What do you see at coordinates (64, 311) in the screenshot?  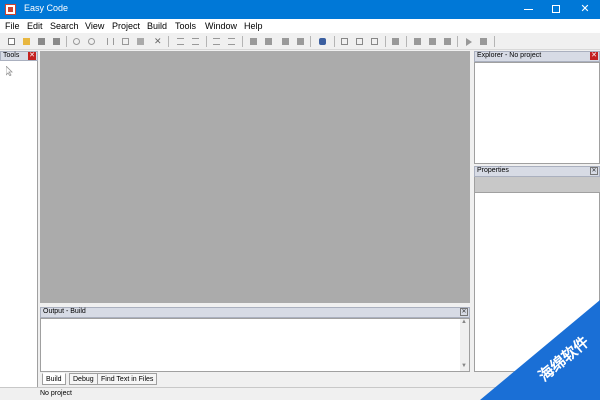 I see `output-pane-title: Output - Build` at bounding box center [64, 311].